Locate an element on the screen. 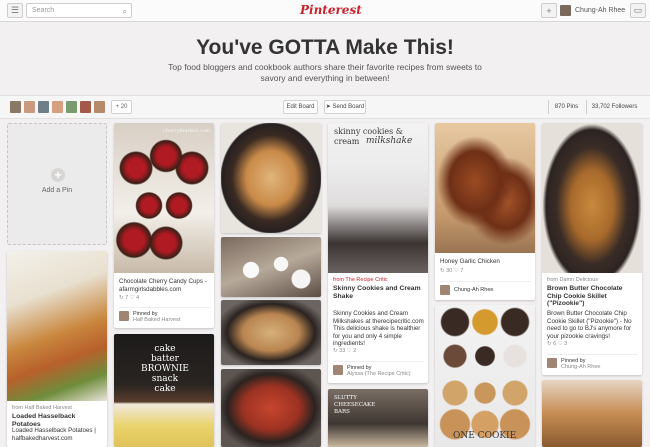  pin-card-marshmallow is located at coordinates (271, 267).